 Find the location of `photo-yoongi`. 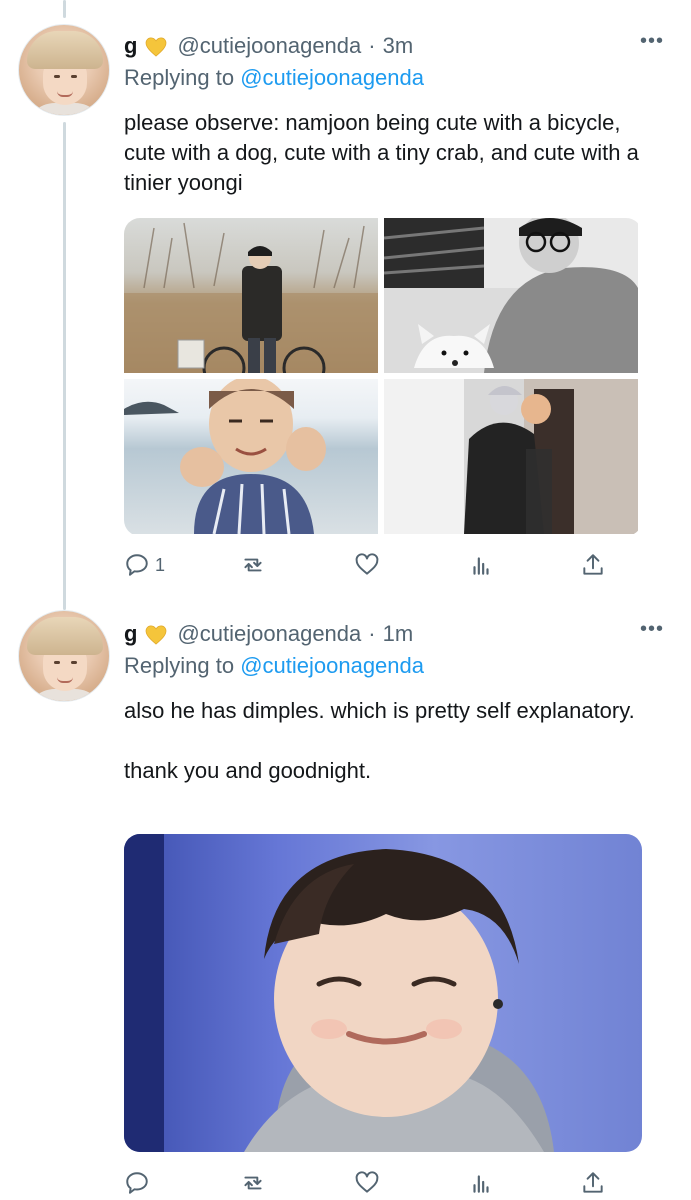

photo-yoongi is located at coordinates (511, 456).